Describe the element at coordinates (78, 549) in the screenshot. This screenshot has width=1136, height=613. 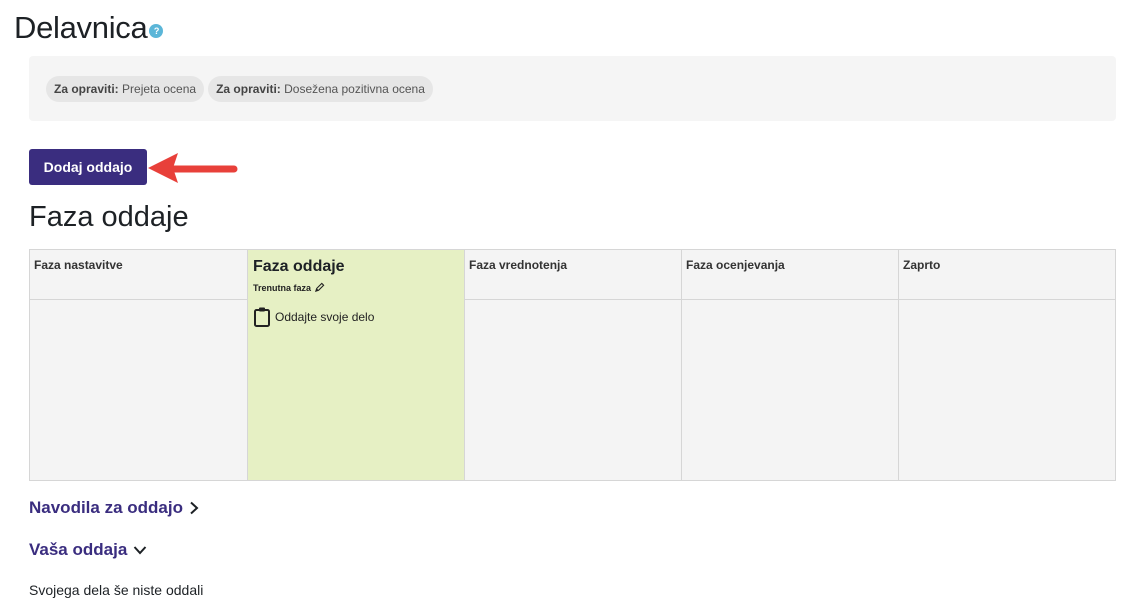
I see `your-submission-label: Vaša oddaja` at that location.